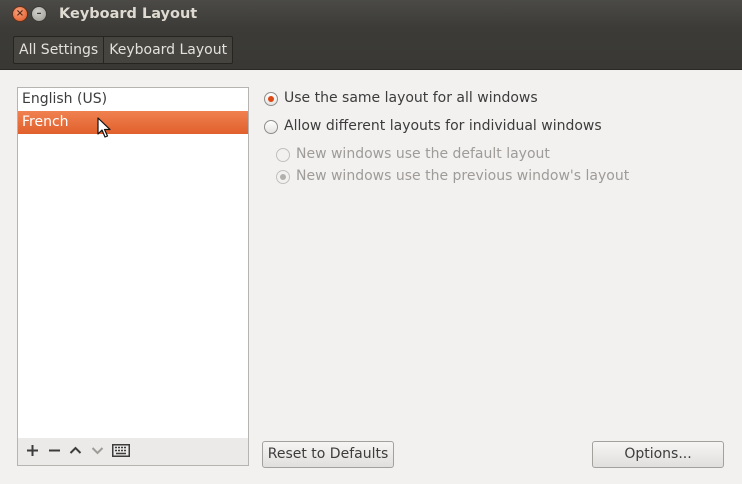 The image size is (742, 484). I want to click on reset-to-defaults-button: Reset to Defaults, so click(328, 454).